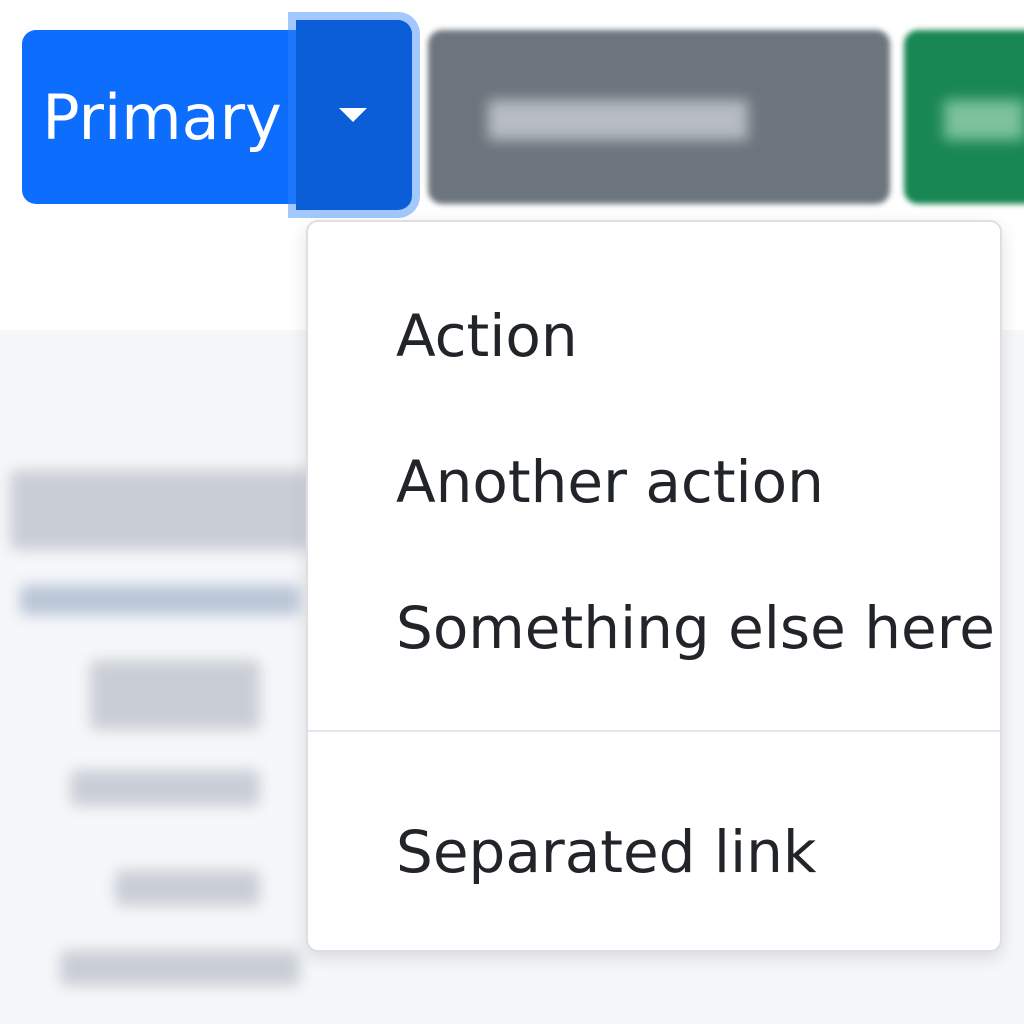 The height and width of the screenshot is (1024, 1024). I want to click on dropdown-item-label: Action, so click(487, 336).